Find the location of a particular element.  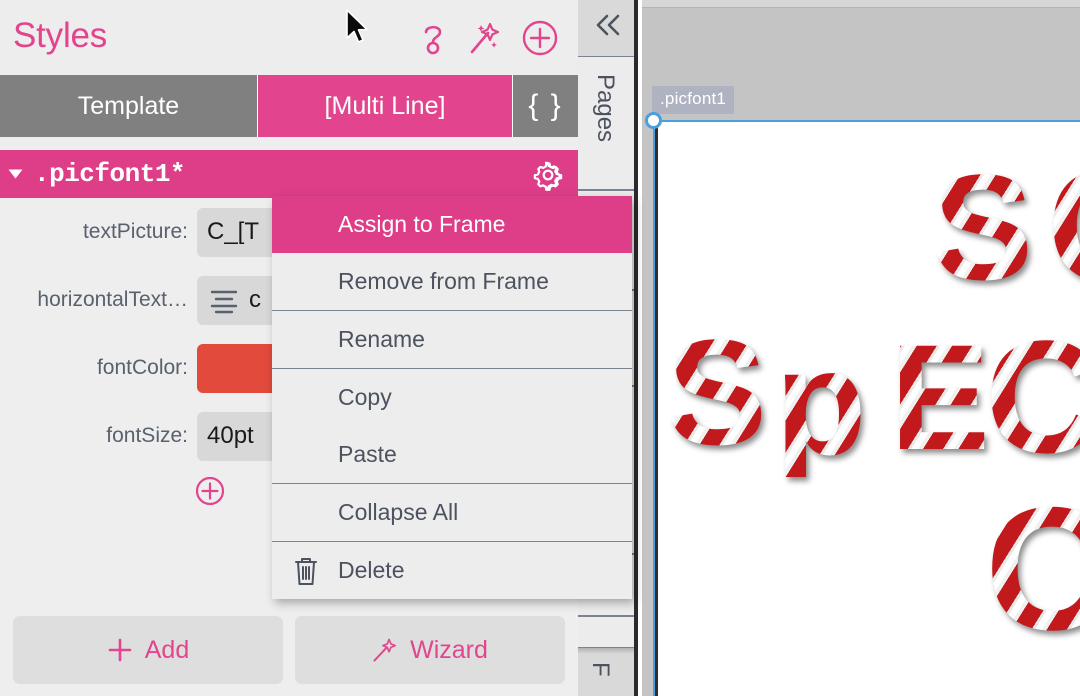

property-label: textPicture: is located at coordinates (135, 231).